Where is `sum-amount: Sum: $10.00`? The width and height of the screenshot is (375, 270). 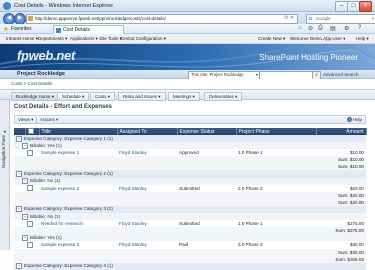
sum-amount: Sum: $10.00 is located at coordinates (341, 160).